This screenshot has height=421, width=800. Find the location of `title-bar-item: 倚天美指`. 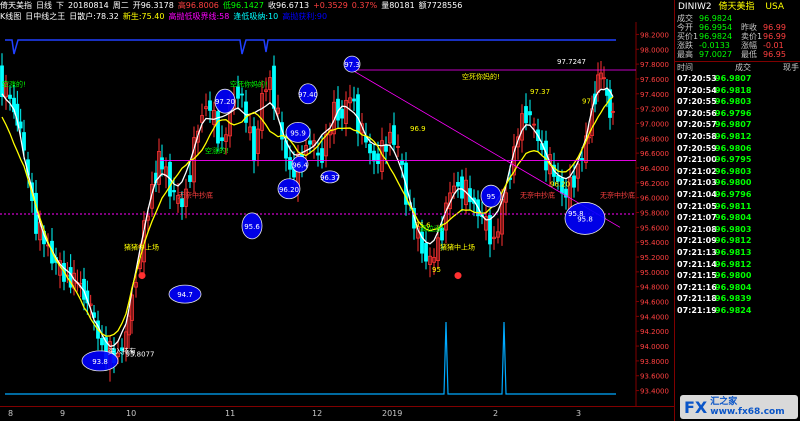

title-bar-item: 倚天美指 is located at coordinates (16, 5).